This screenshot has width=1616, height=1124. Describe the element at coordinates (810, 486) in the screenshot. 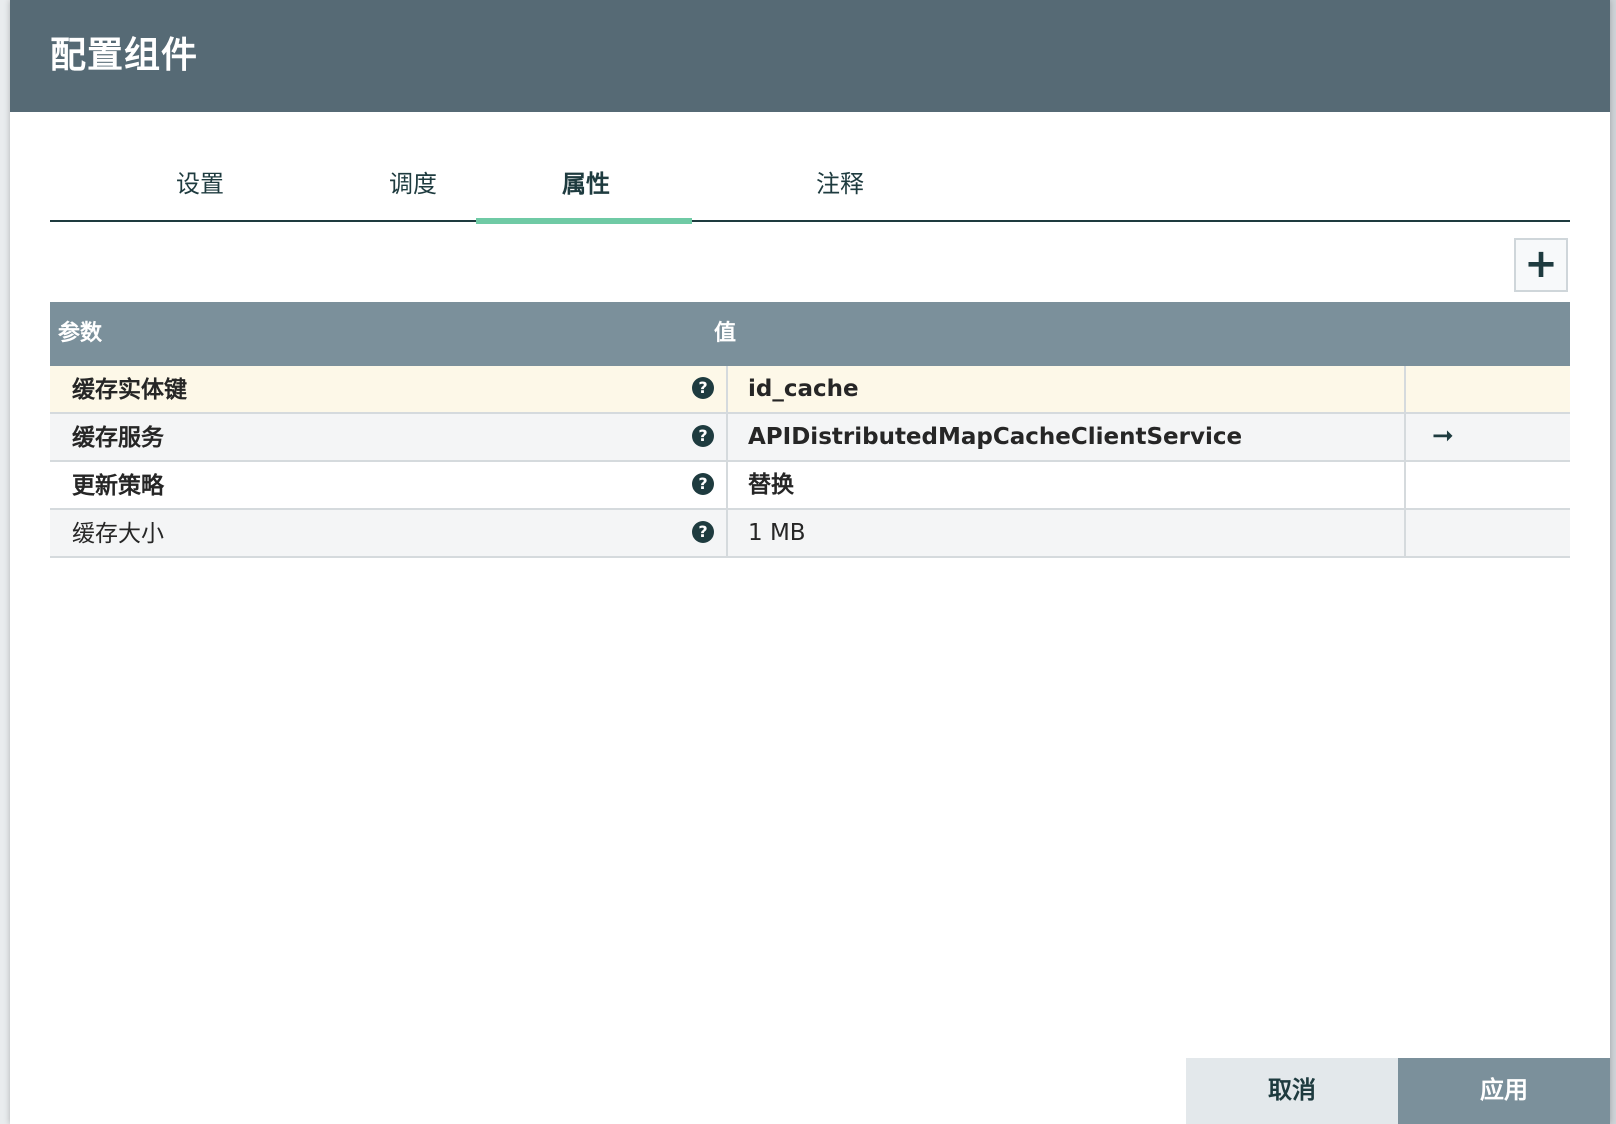

I see `table-row: 更新策略 ? 替换` at that location.